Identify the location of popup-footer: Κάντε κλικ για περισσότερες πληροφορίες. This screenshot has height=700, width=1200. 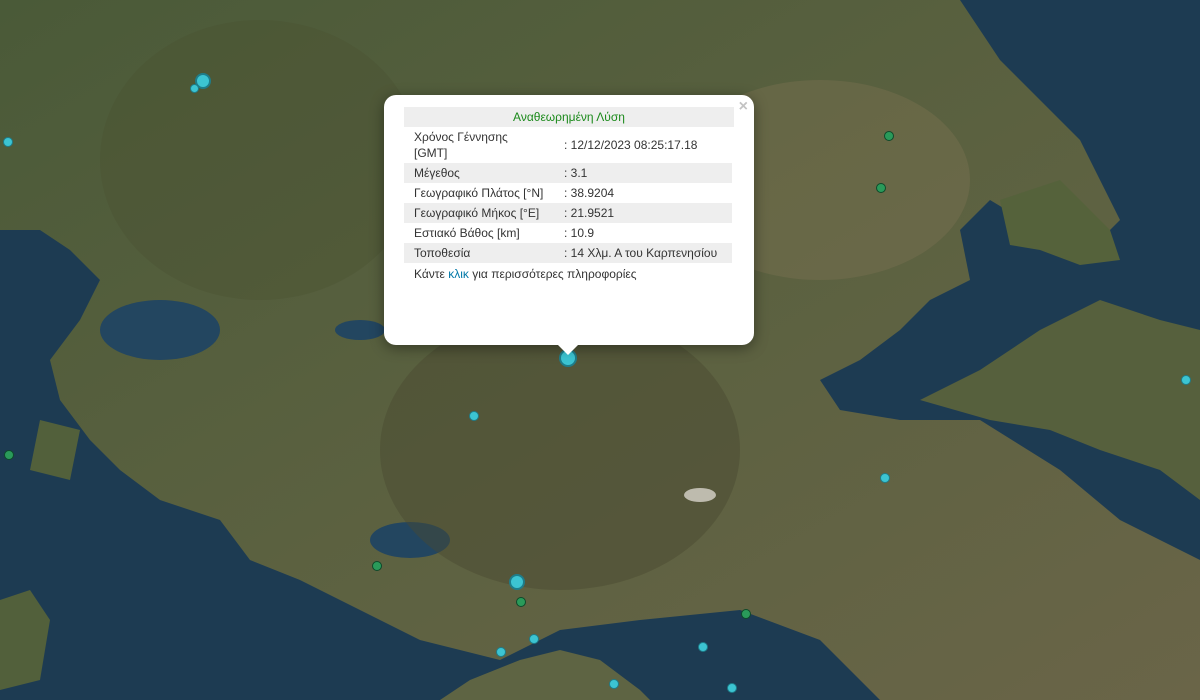
(569, 274).